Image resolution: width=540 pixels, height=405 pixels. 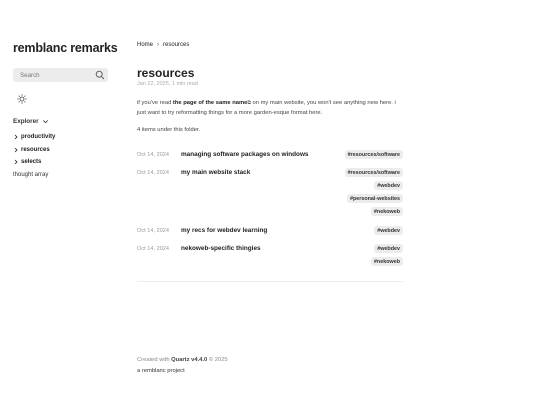 I want to click on explorer-toggle: Explorer, so click(x=31, y=121).